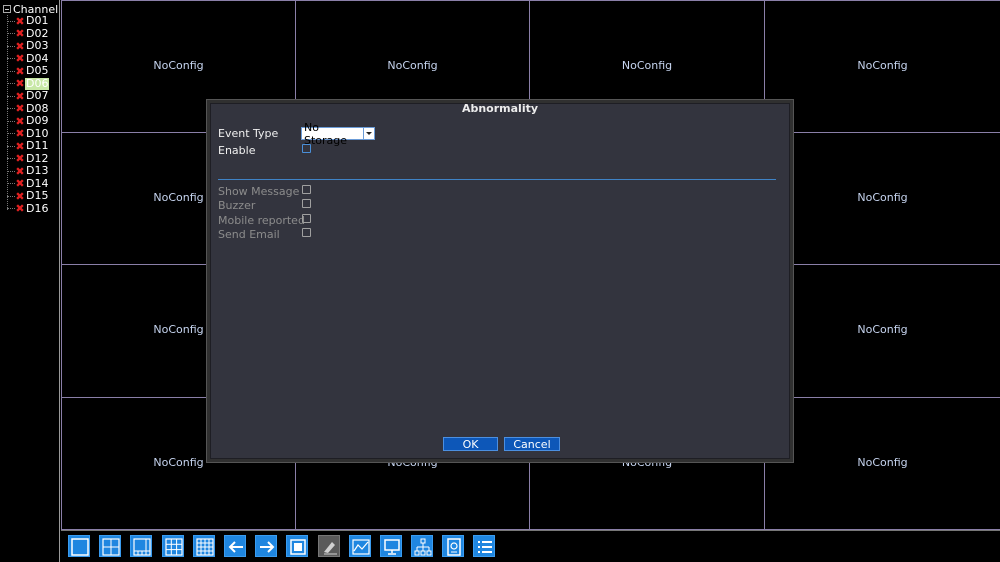  I want to click on menu-list-icon, so click(484, 546).